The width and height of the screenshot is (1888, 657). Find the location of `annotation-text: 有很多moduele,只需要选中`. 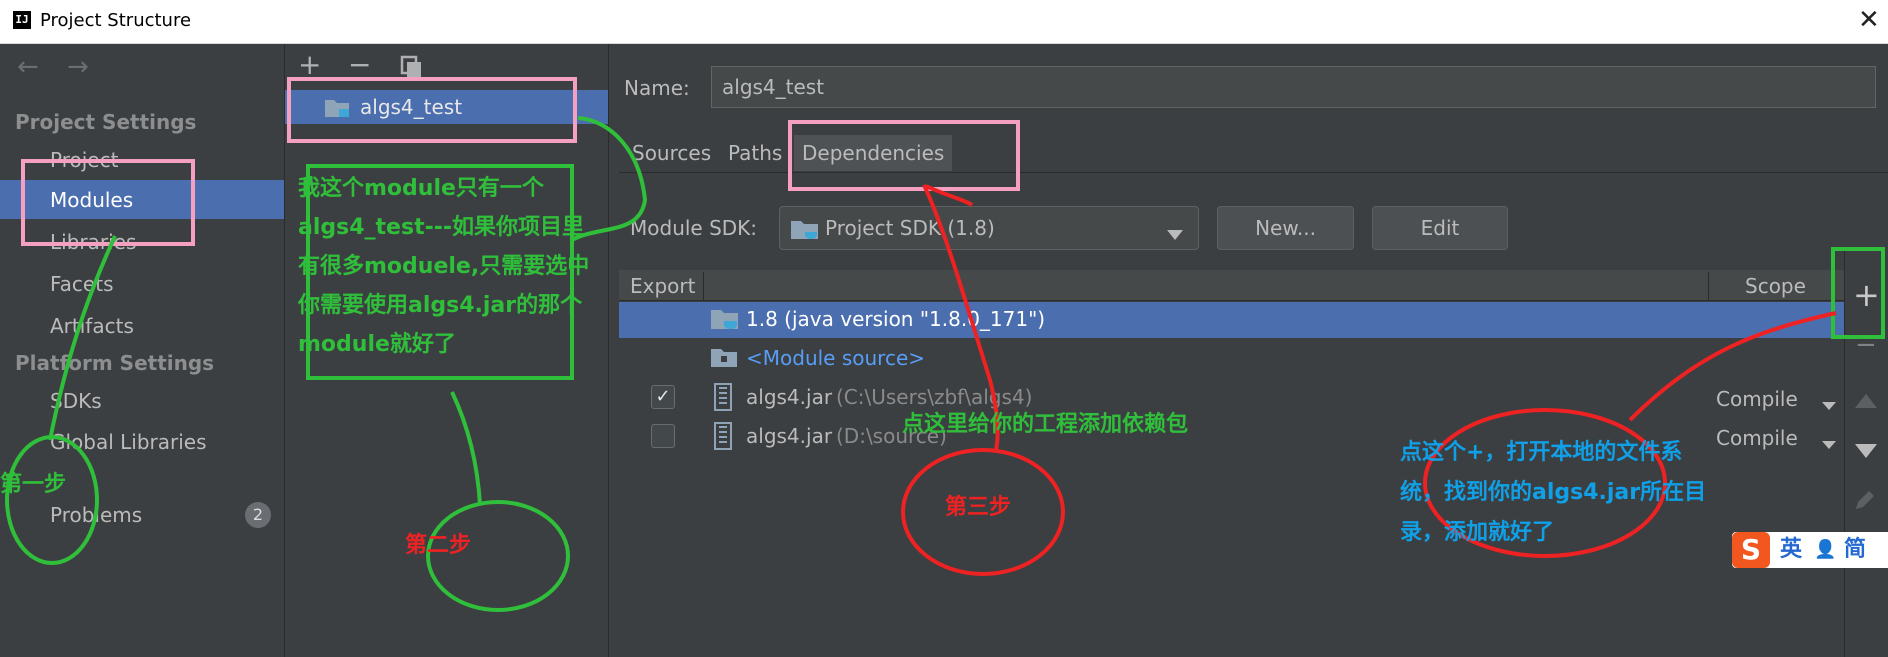

annotation-text: 有很多moduele,只需要选中 is located at coordinates (444, 266).